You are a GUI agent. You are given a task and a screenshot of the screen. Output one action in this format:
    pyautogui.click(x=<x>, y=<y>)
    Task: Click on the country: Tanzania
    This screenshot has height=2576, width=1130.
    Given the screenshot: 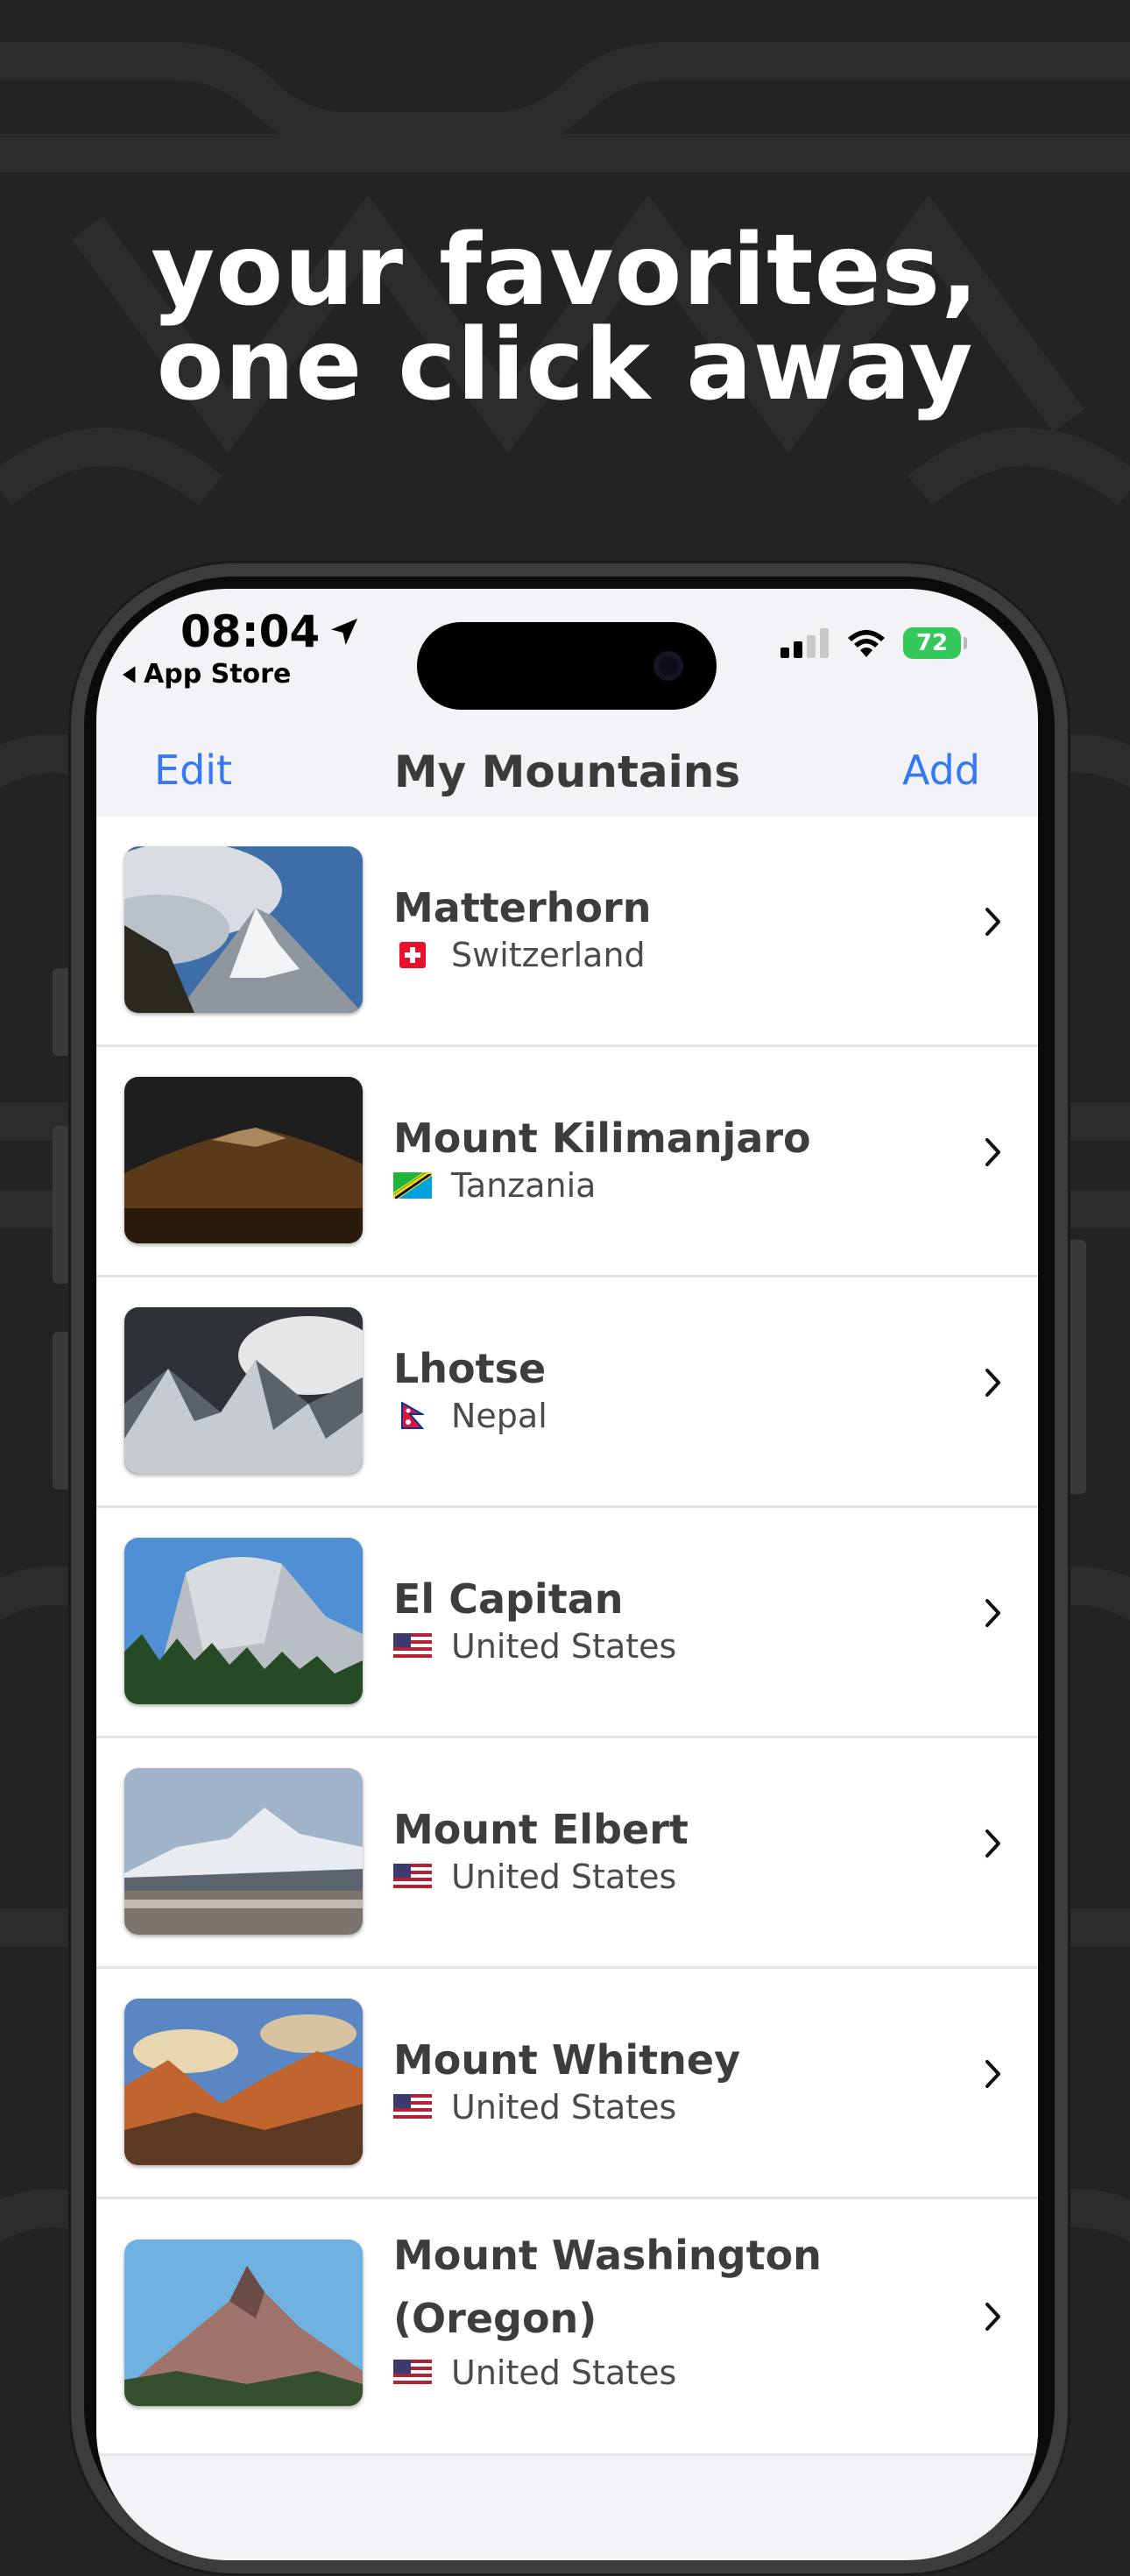 What is the action you would take?
    pyautogui.click(x=494, y=1185)
    